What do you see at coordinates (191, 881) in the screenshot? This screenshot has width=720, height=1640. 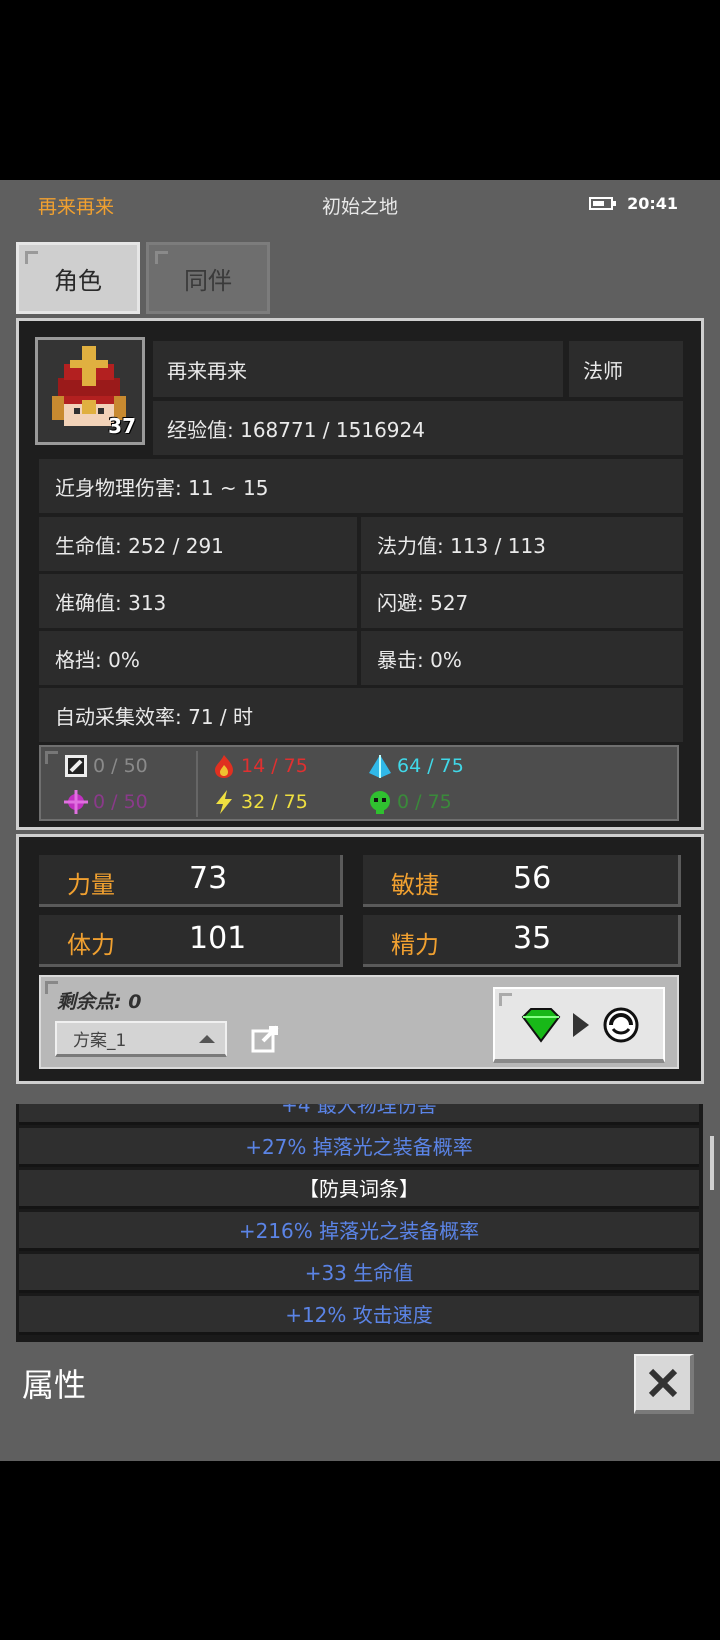 I see `attr-strength: 力量 73` at bounding box center [191, 881].